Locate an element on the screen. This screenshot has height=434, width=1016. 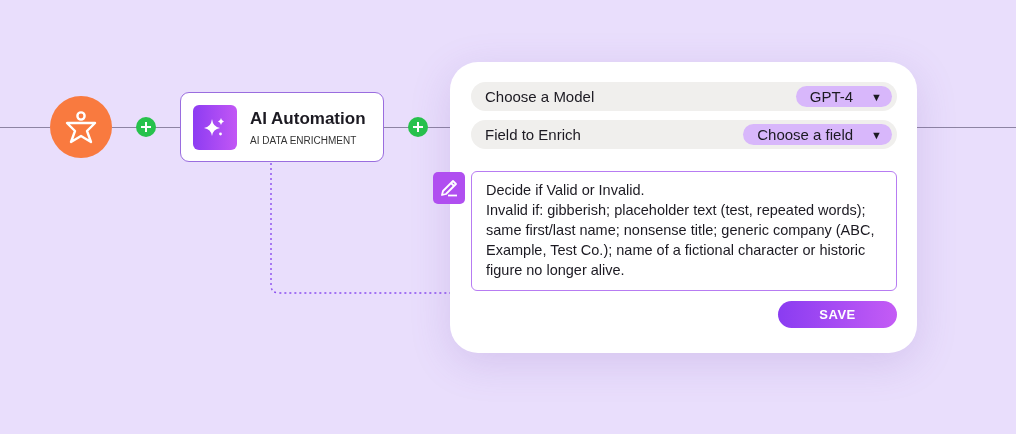
dropdown: GPT-4 ▼ is located at coordinates (843, 96).